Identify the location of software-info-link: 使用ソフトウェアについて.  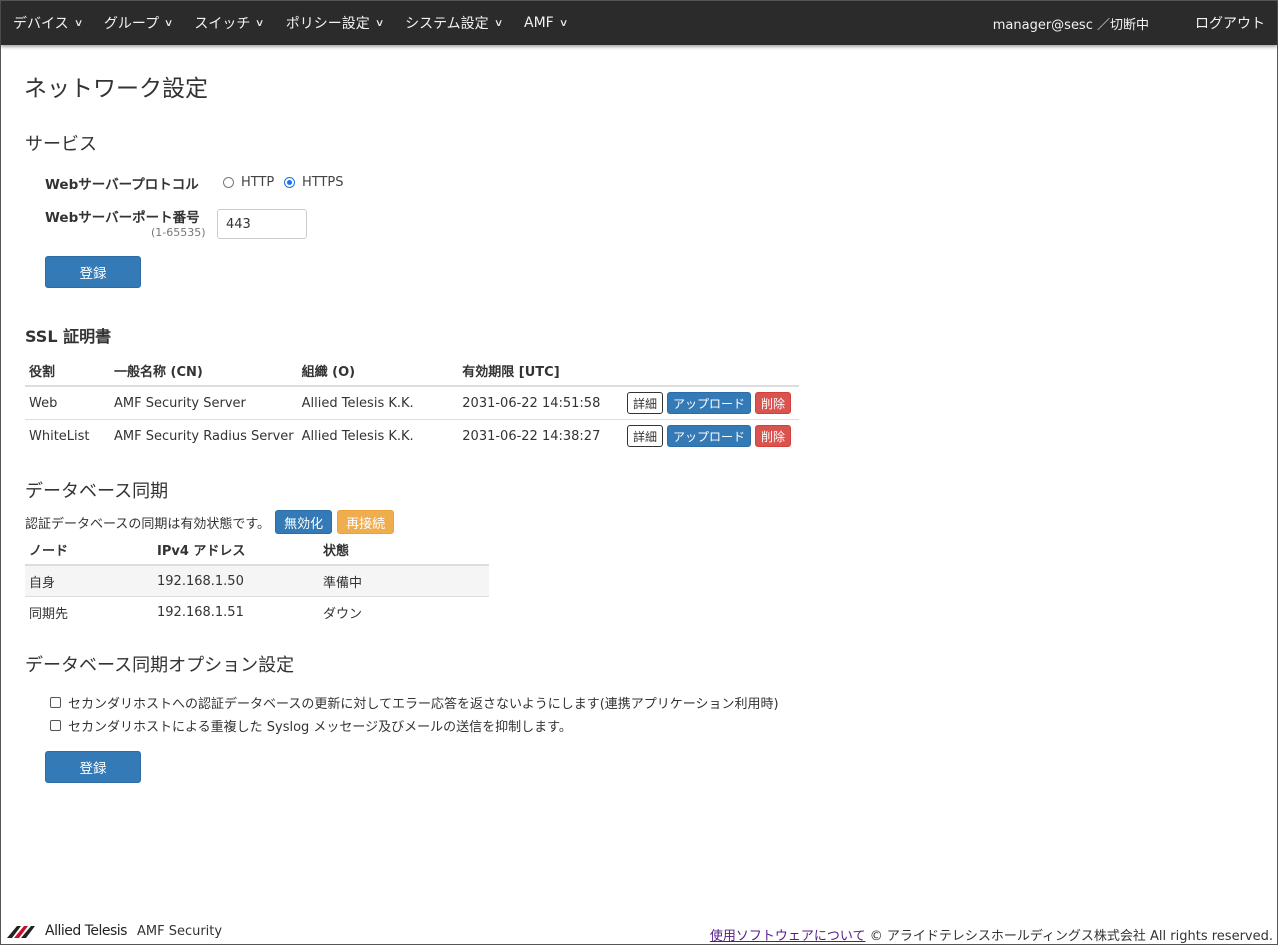
(788, 936).